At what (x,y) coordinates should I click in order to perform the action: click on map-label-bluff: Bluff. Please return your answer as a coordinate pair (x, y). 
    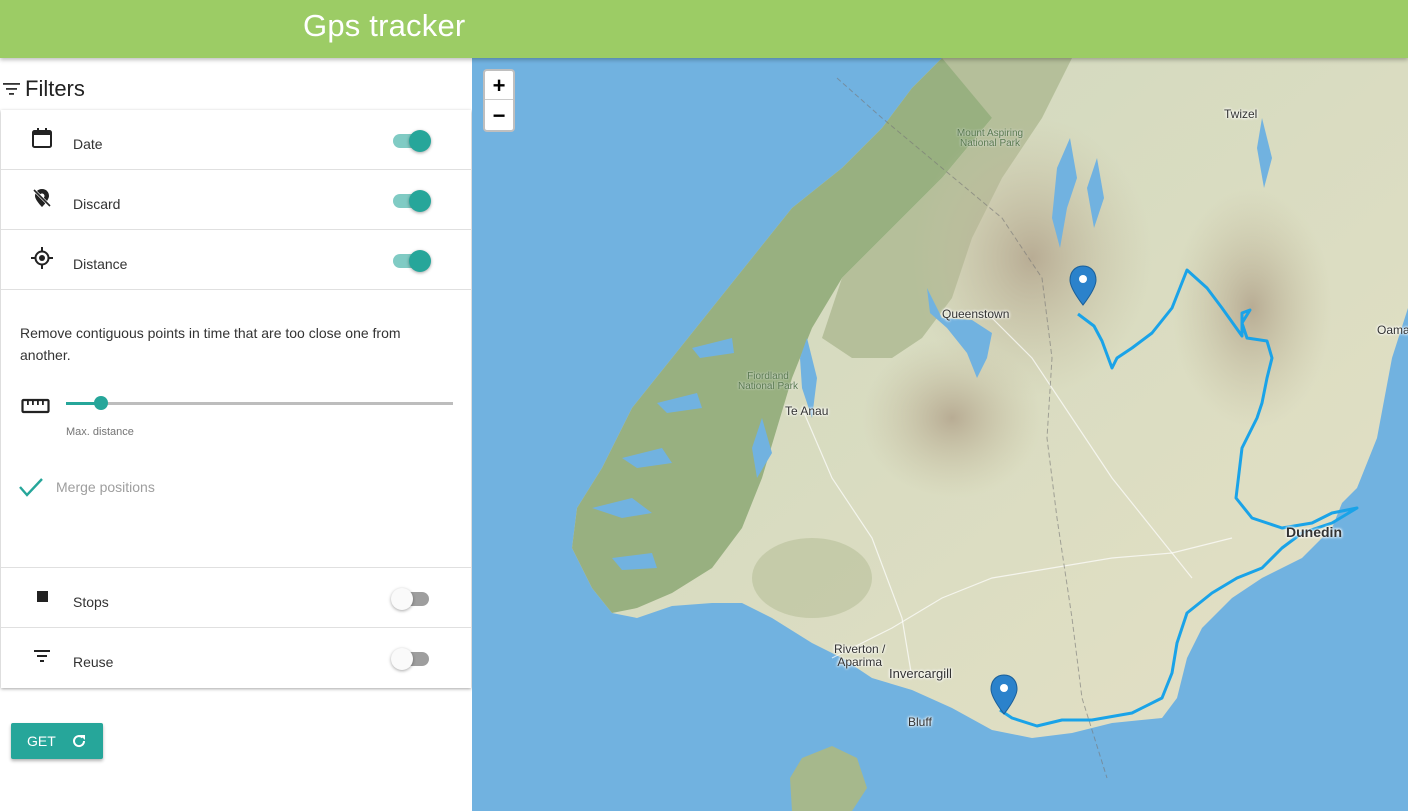
    Looking at the image, I should click on (920, 722).